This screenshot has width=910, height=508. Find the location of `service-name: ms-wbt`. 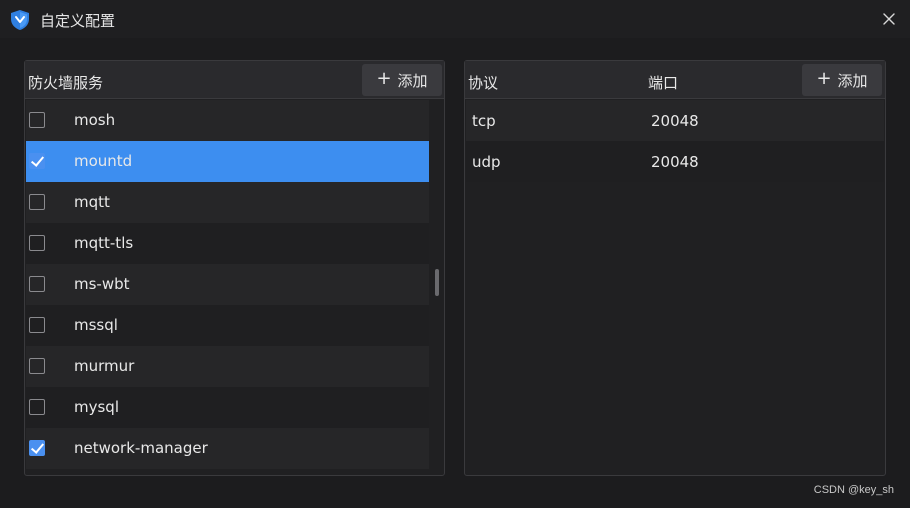

service-name: ms-wbt is located at coordinates (102, 284).